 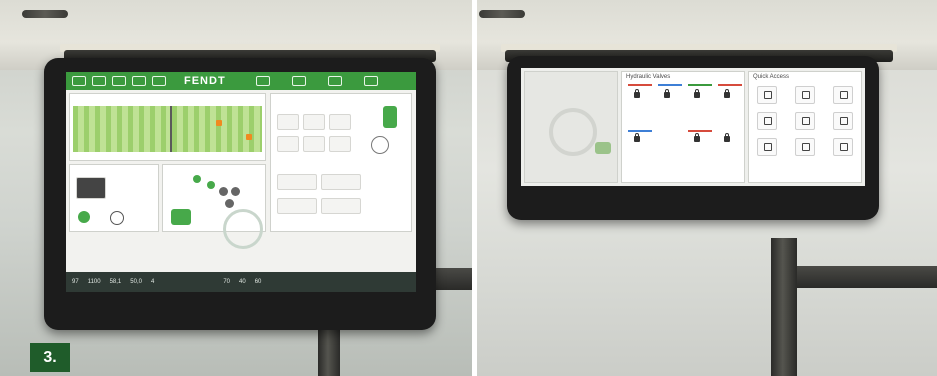 What do you see at coordinates (370, 81) in the screenshot?
I see `menu-icon` at bounding box center [370, 81].